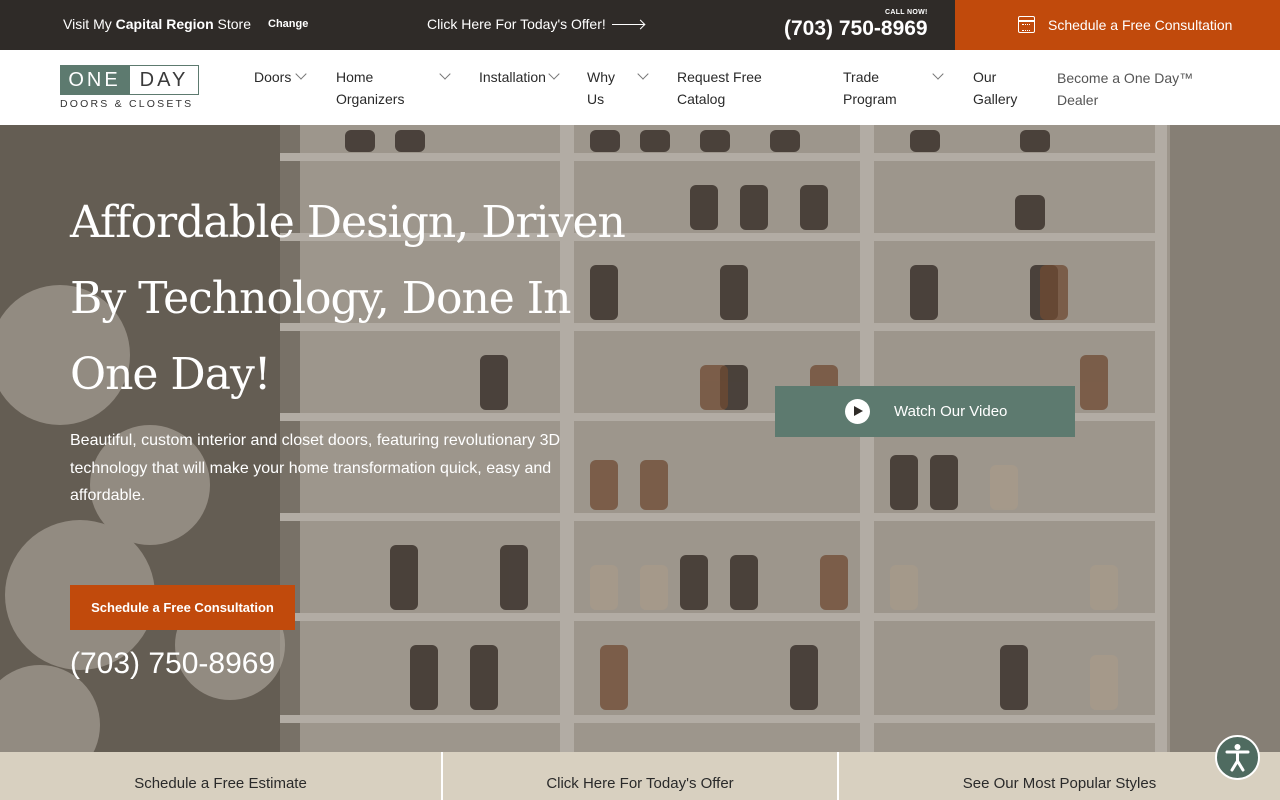 This screenshot has width=1280, height=800. Describe the element at coordinates (1125, 89) in the screenshot. I see `nav-label: Become a One Day™ Dealer` at that location.